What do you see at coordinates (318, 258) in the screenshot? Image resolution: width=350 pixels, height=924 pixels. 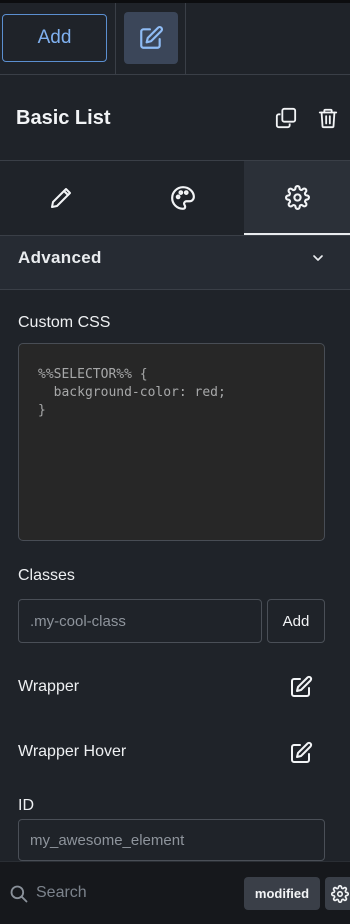 I see `chevron-down-icon` at bounding box center [318, 258].